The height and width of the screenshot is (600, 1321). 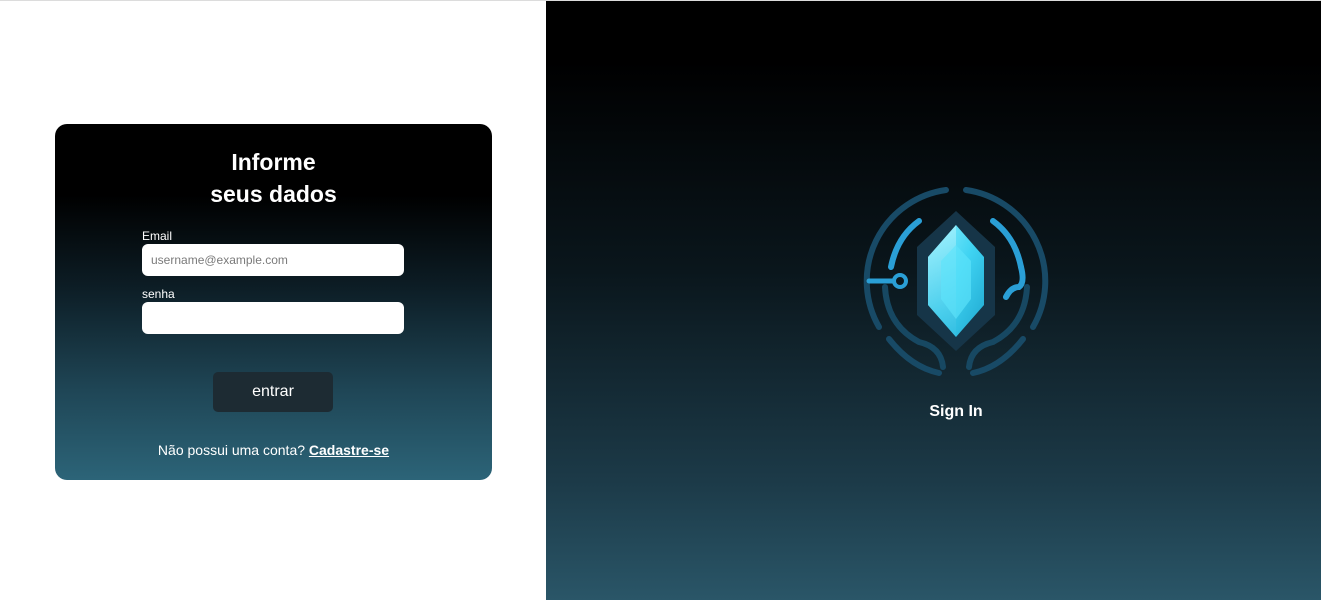 I want to click on signup-line: Não possui uma conta? Cadastre-se, so click(x=273, y=450).